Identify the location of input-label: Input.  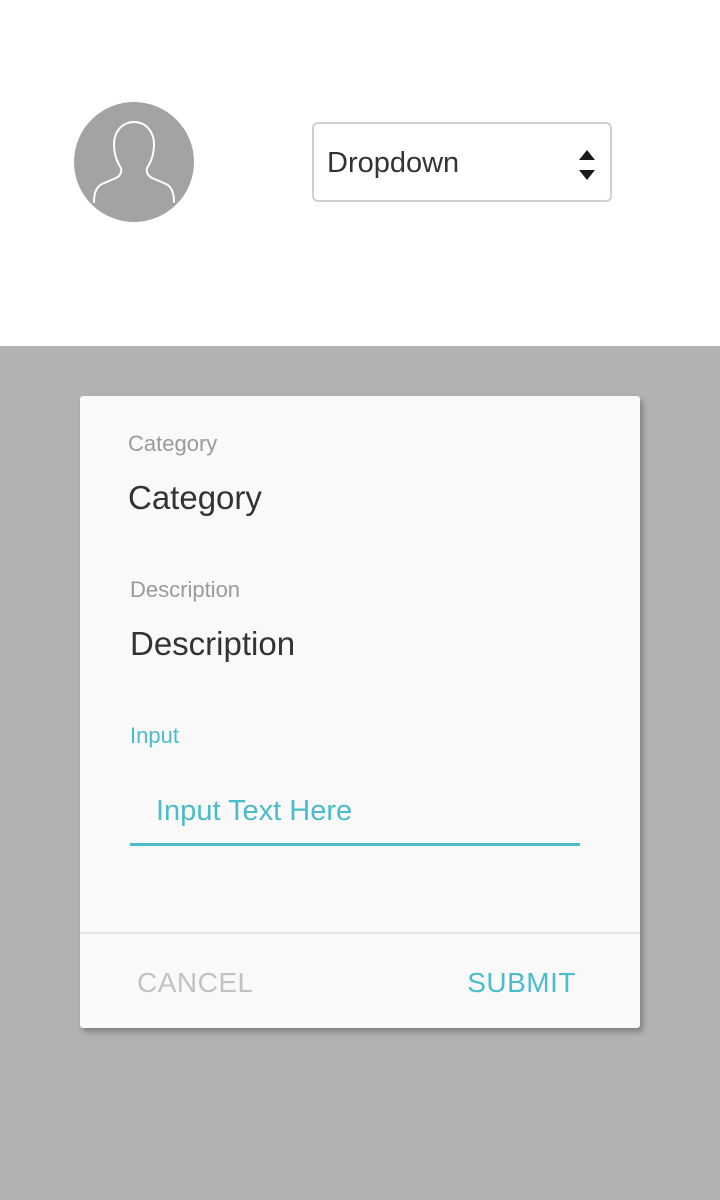
(154, 735).